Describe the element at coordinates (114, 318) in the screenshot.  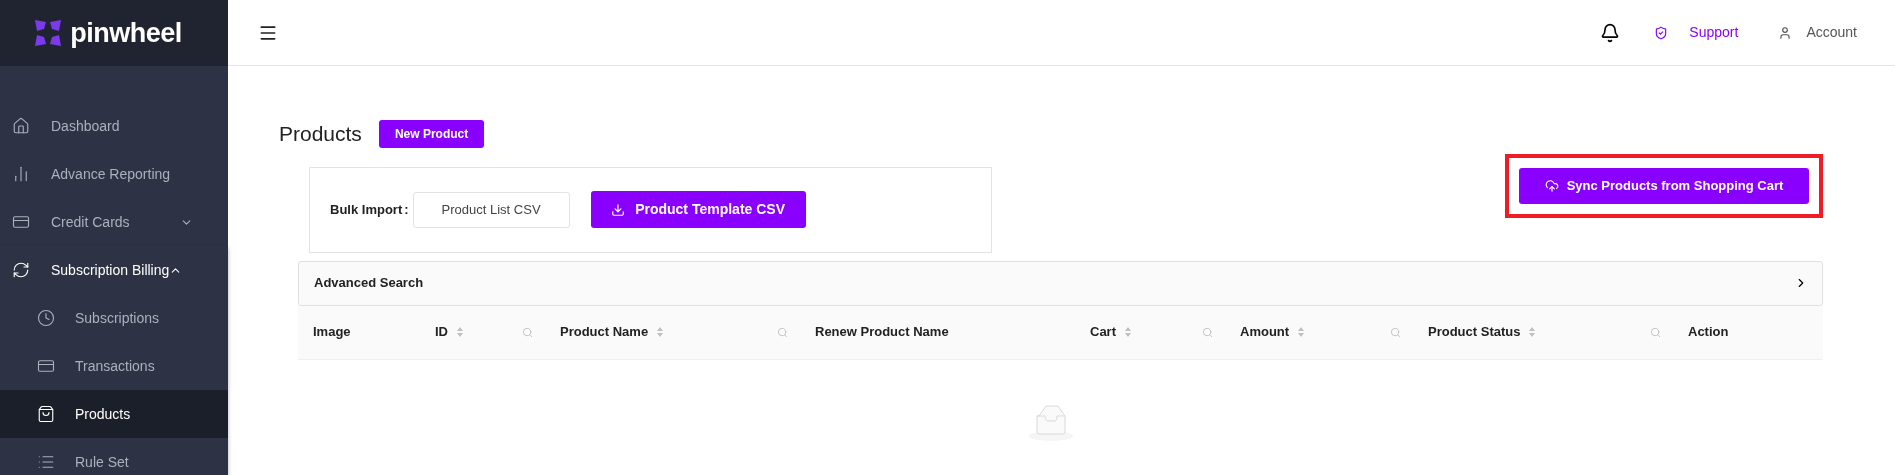
I see `sidebar-subitem: Subscriptions` at that location.